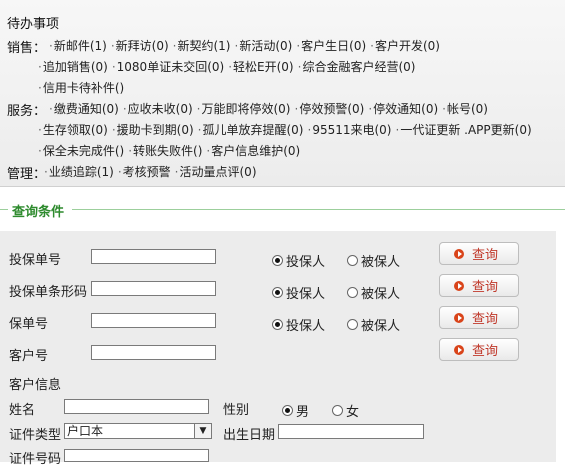  What do you see at coordinates (38, 212) in the screenshot?
I see `query-section-title: 查询条件` at bounding box center [38, 212].